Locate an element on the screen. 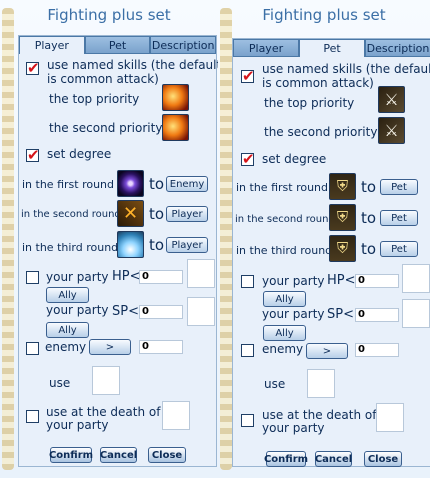 This screenshot has width=430, height=478. vortex-skill-icon is located at coordinates (130, 183).